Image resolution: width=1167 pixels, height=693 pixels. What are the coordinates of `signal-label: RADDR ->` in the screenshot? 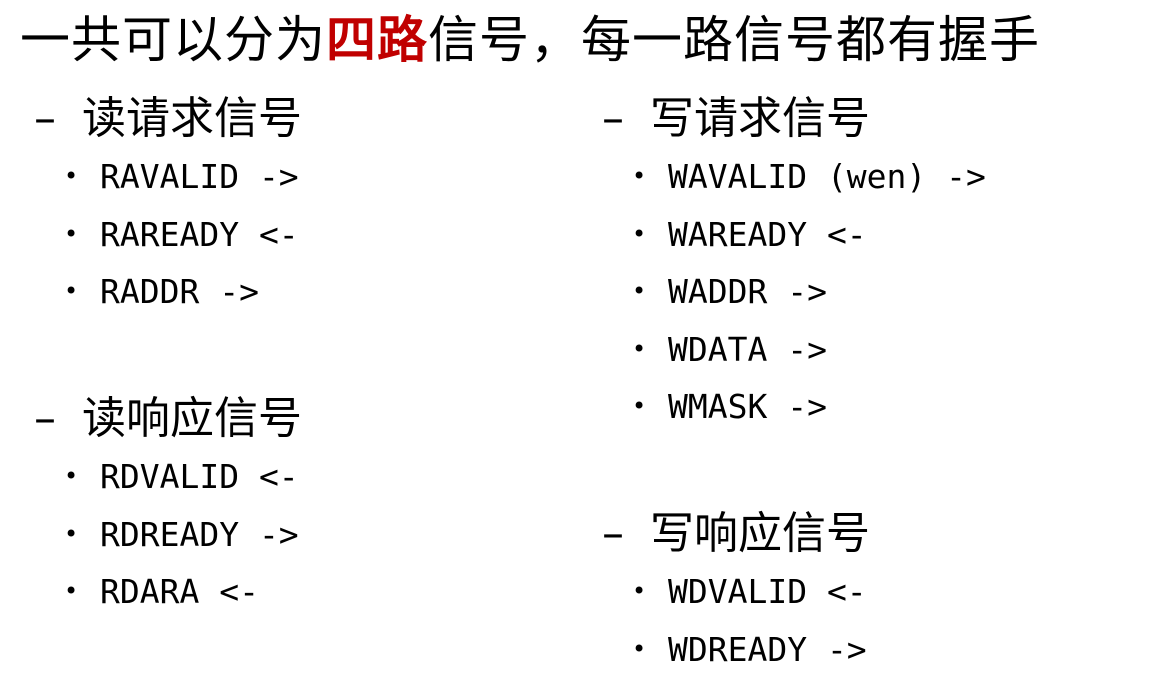 It's located at (179, 291).